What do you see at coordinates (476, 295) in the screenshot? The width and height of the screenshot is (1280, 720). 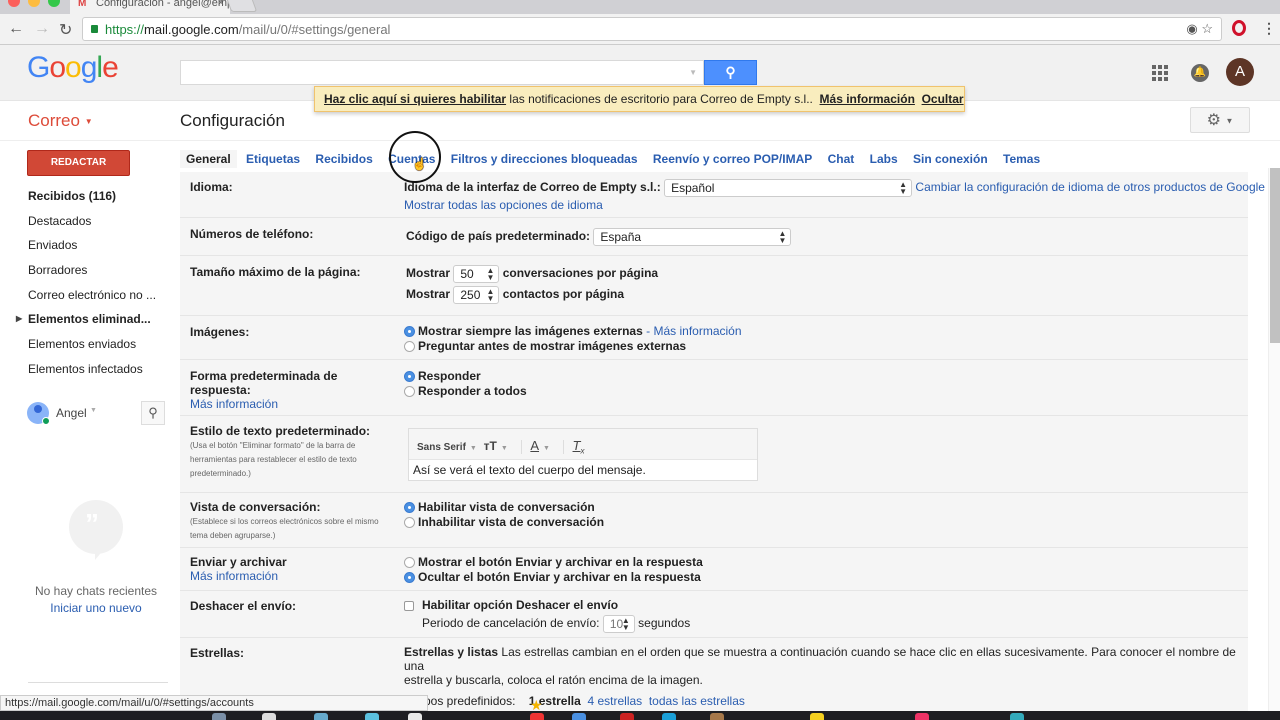 I see `contacts-per-page-select: 250 ▲ ▼` at bounding box center [476, 295].